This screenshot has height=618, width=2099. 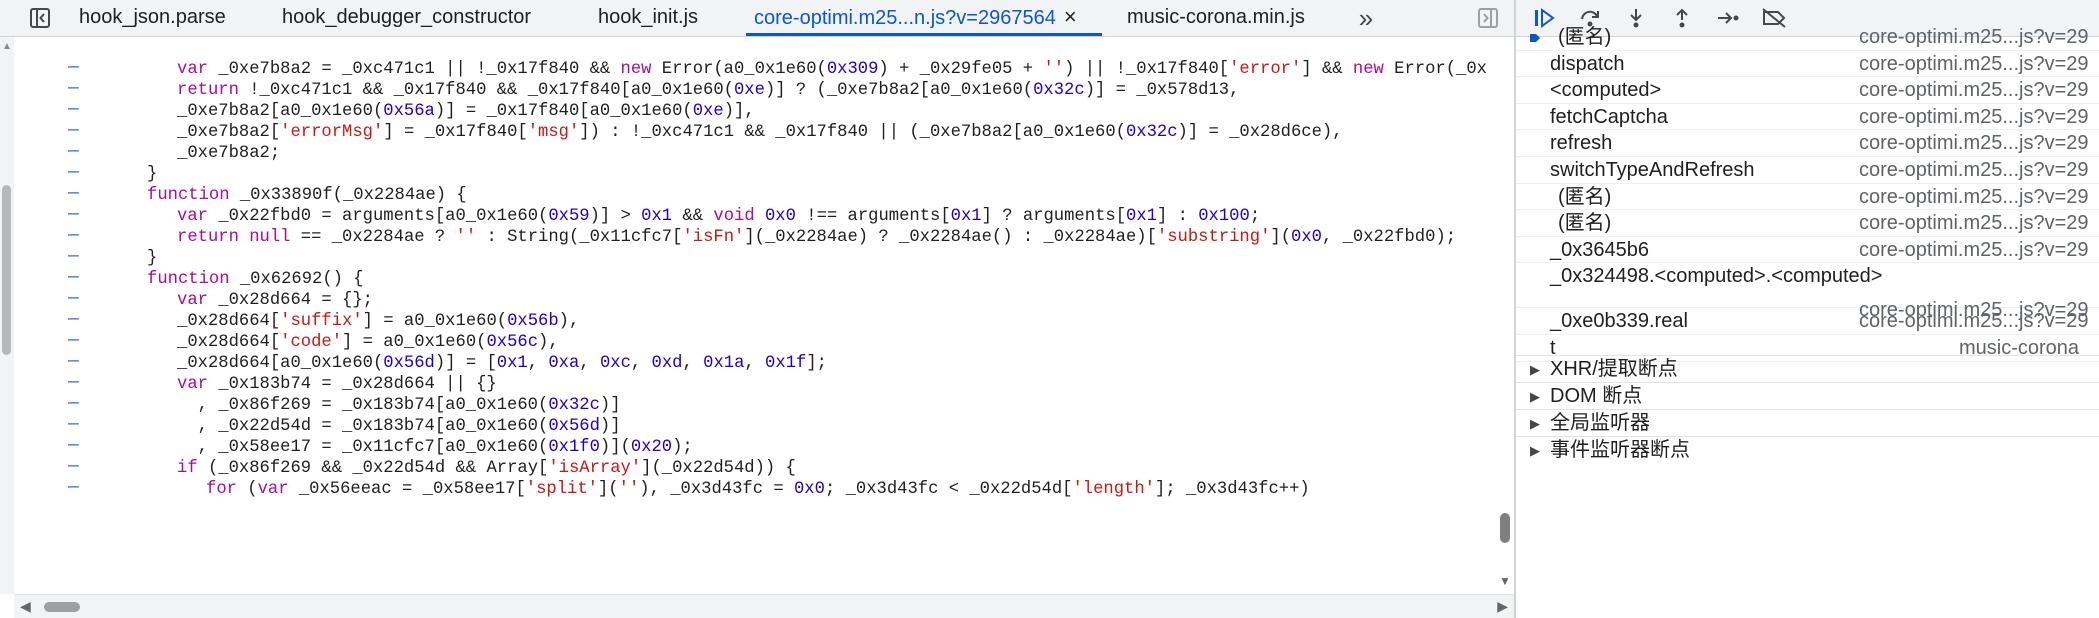 I want to click on code-scroll-thumb, so click(x=1505, y=528).